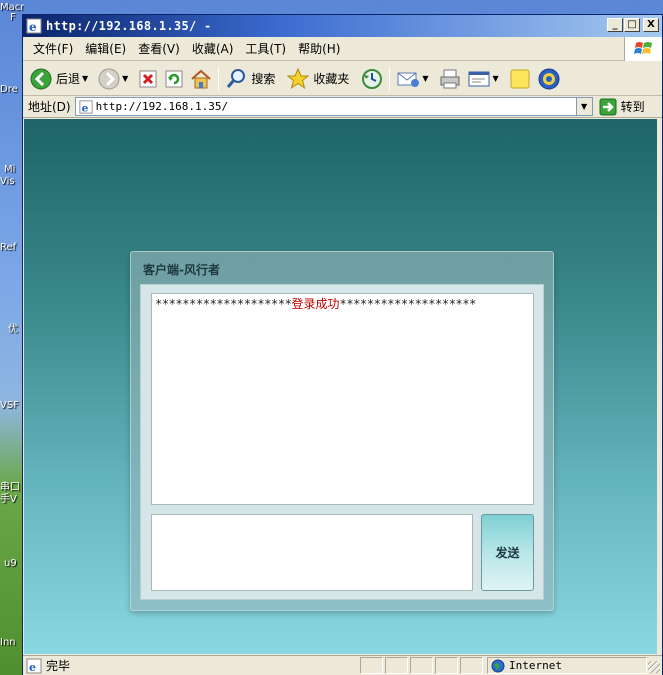 This screenshot has height=675, width=663. I want to click on close-button: X, so click(651, 25).